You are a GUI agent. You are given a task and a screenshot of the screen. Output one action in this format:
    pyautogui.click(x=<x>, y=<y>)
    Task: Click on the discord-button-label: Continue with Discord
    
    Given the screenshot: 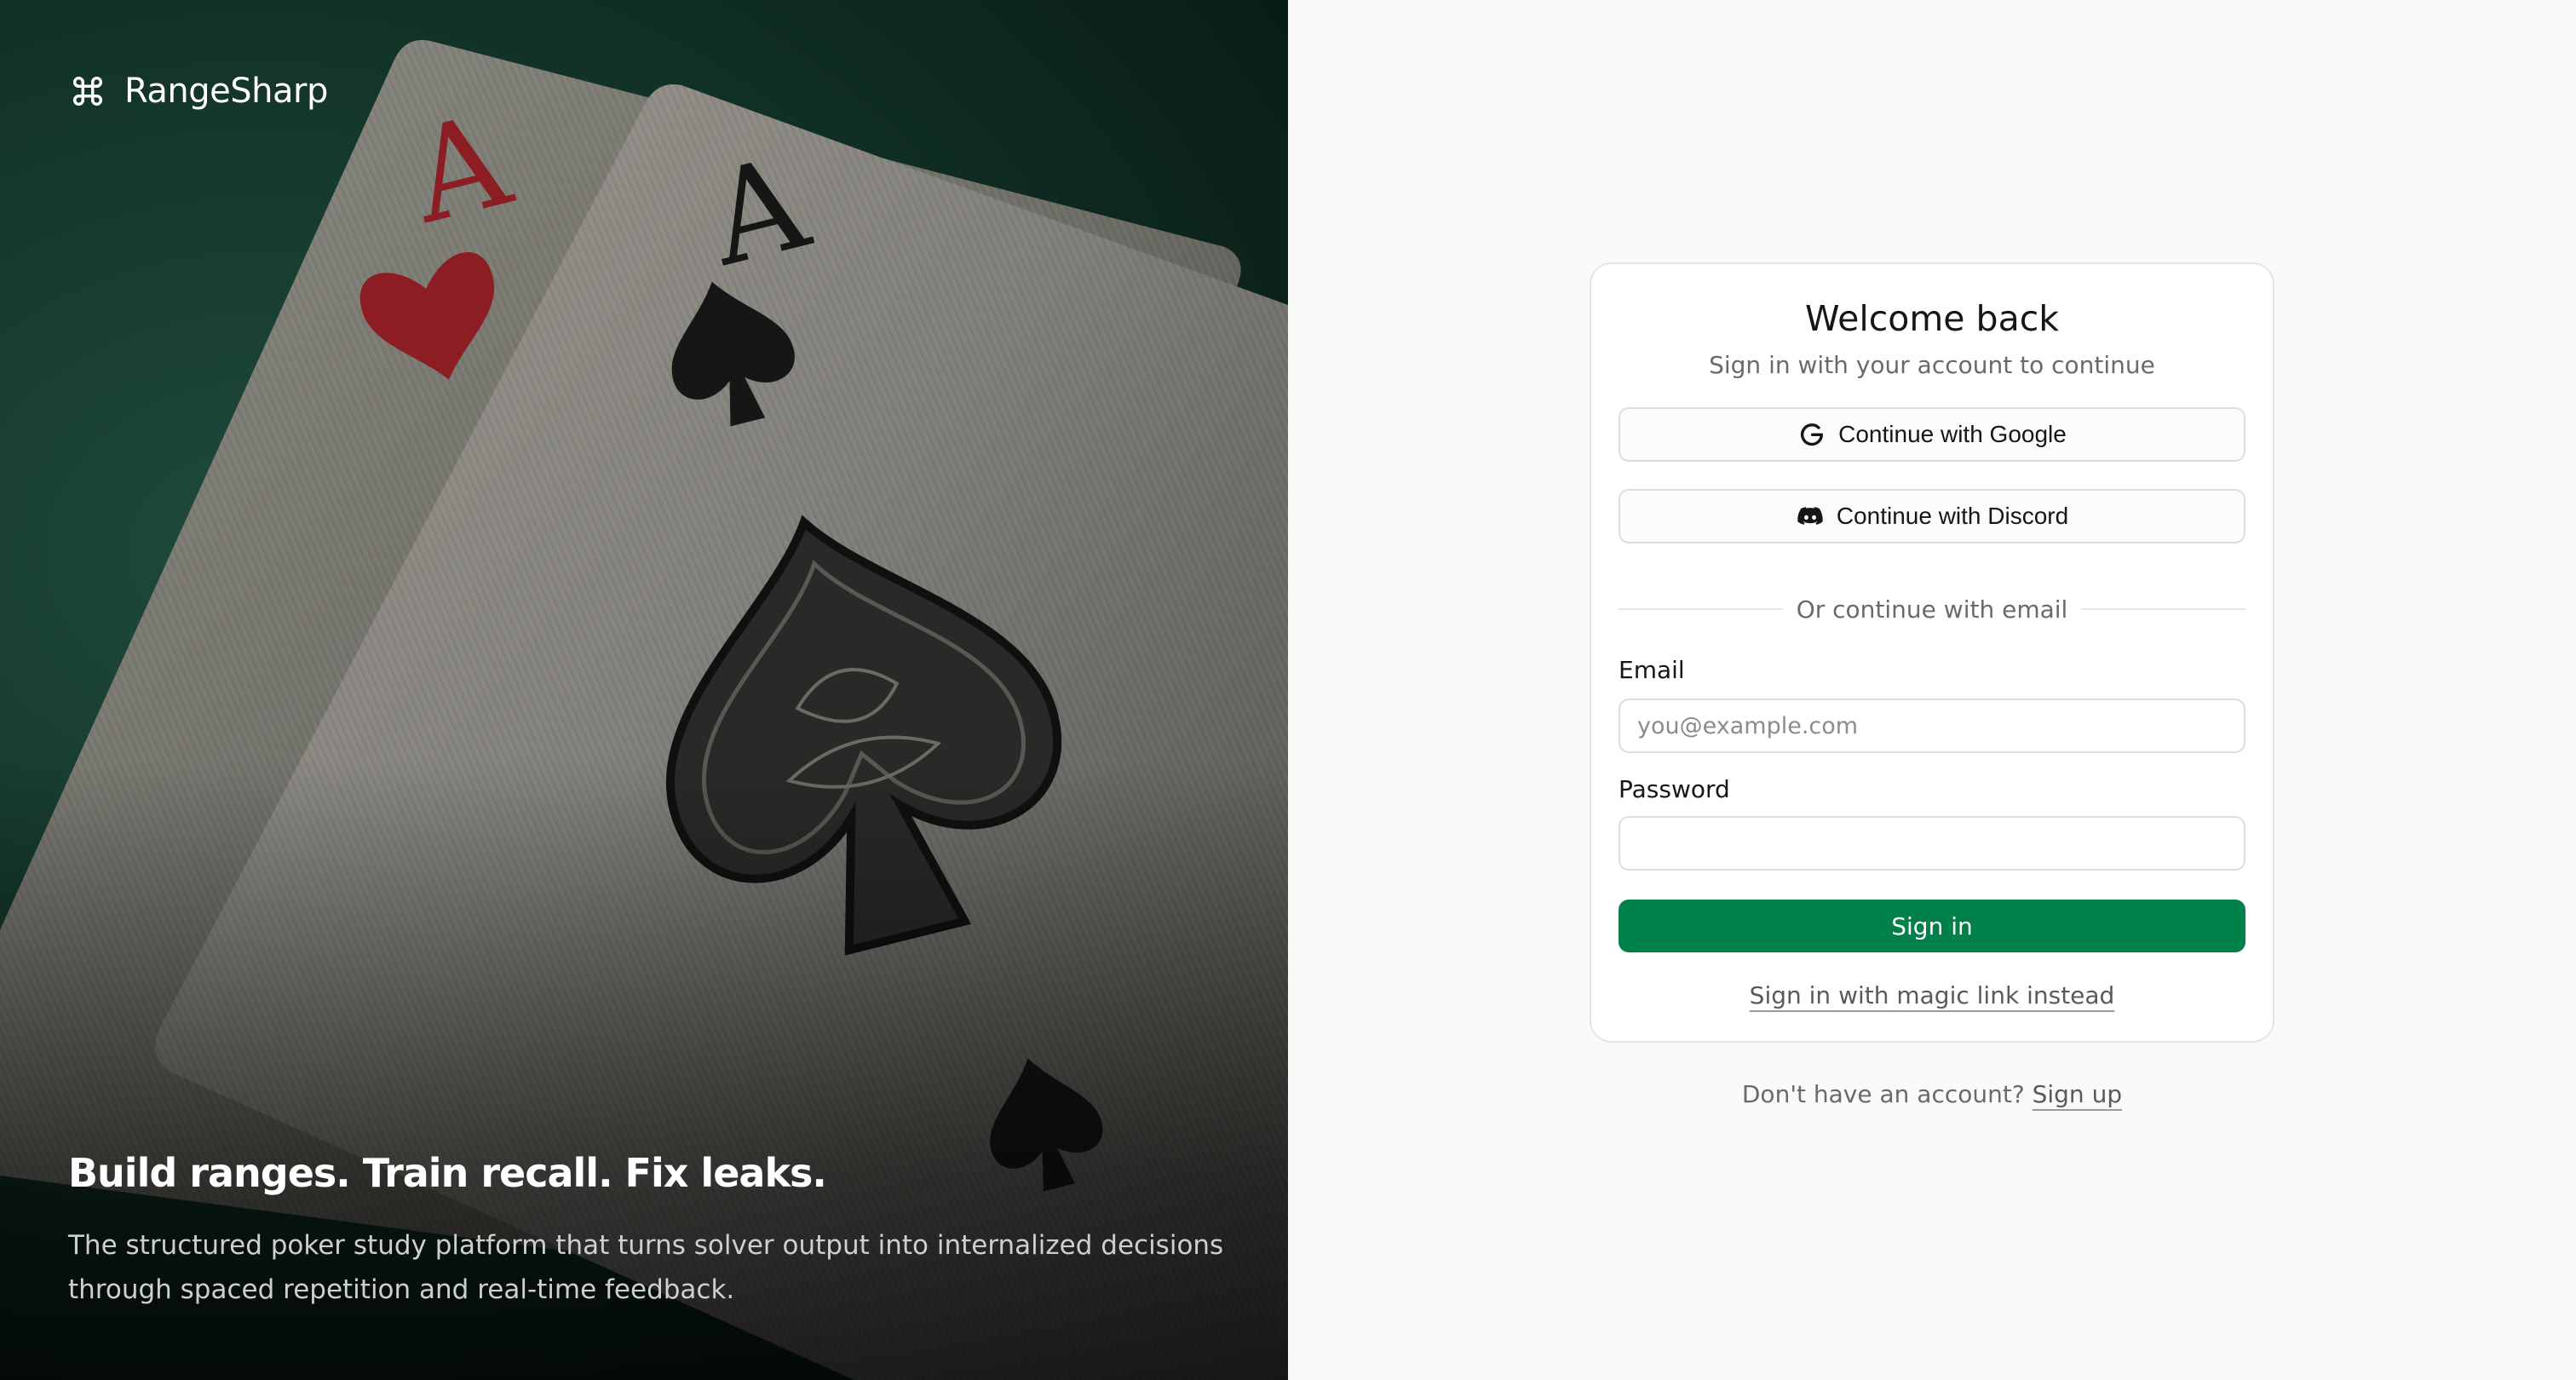 What is the action you would take?
    pyautogui.click(x=1953, y=516)
    